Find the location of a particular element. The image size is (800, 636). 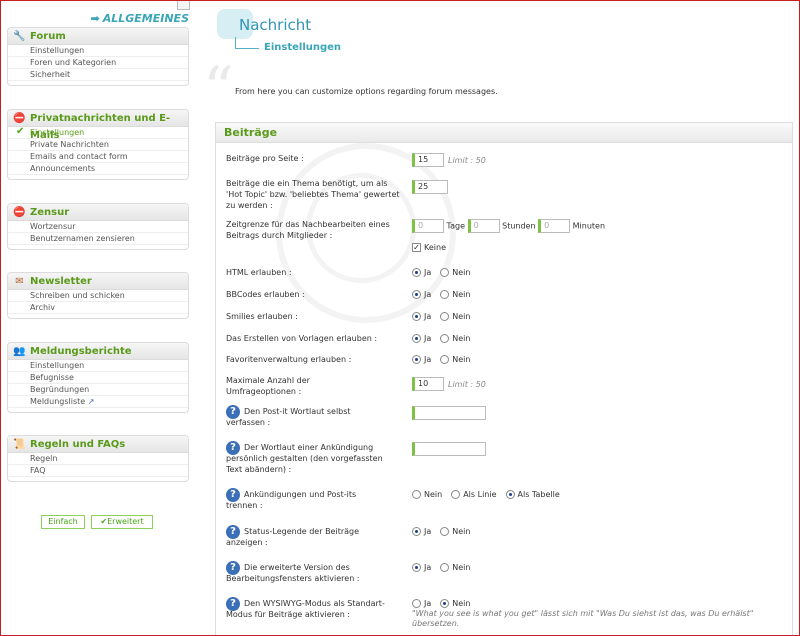

sidebar-item-sicherheit: Sicherheit is located at coordinates (98, 75).